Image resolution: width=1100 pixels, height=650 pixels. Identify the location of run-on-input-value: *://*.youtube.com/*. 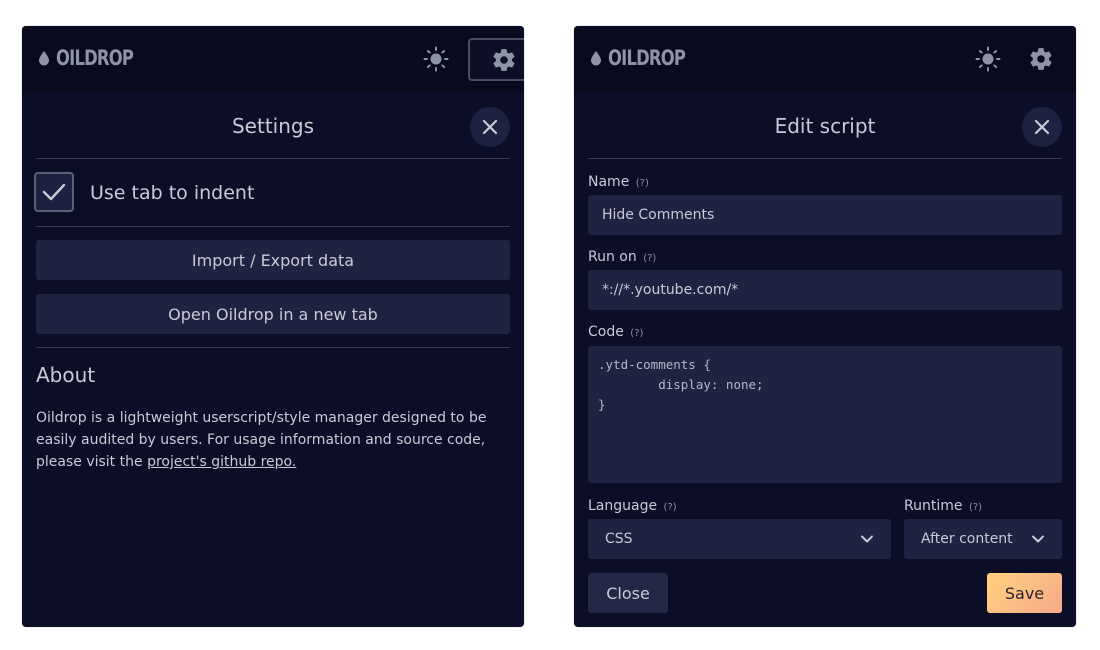
(670, 290).